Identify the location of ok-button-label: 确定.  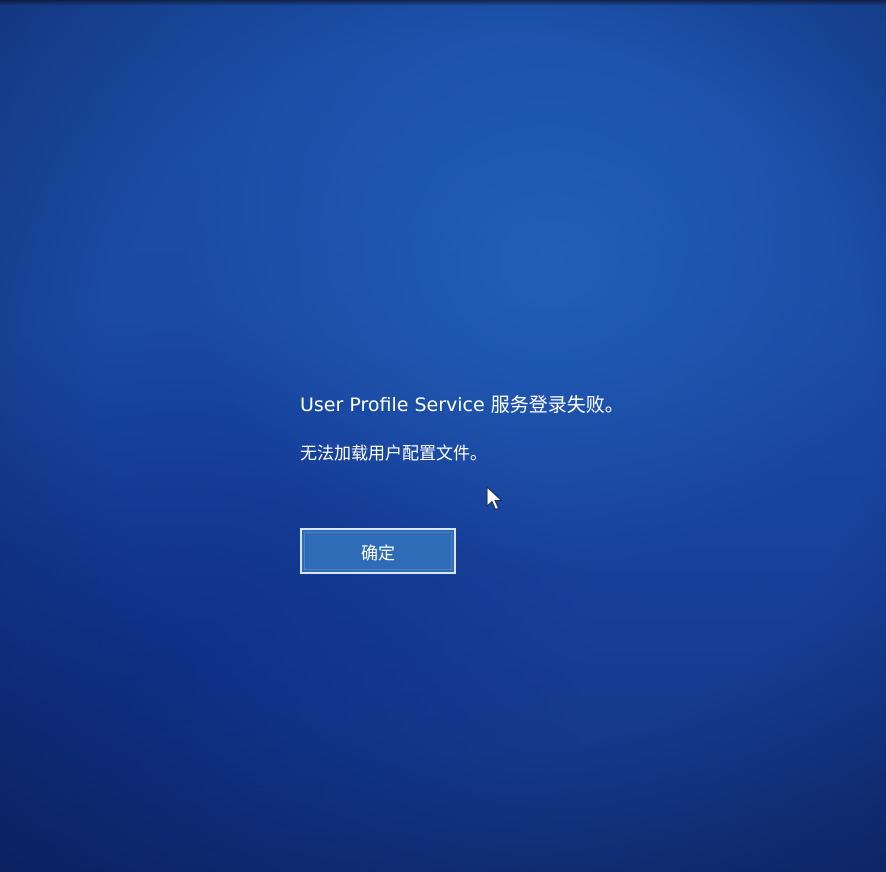
(378, 553).